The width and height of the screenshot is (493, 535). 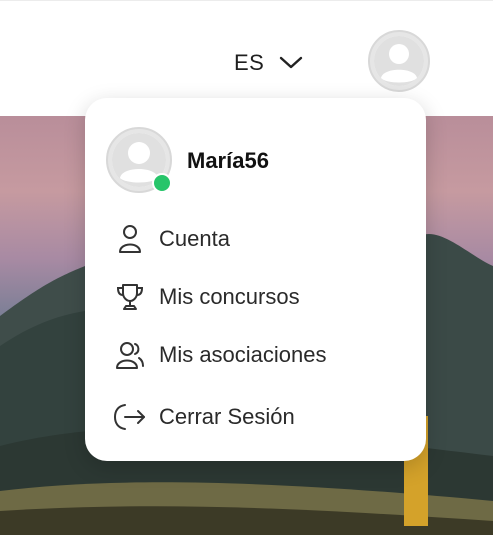 I want to click on user-avatar-button, so click(x=399, y=61).